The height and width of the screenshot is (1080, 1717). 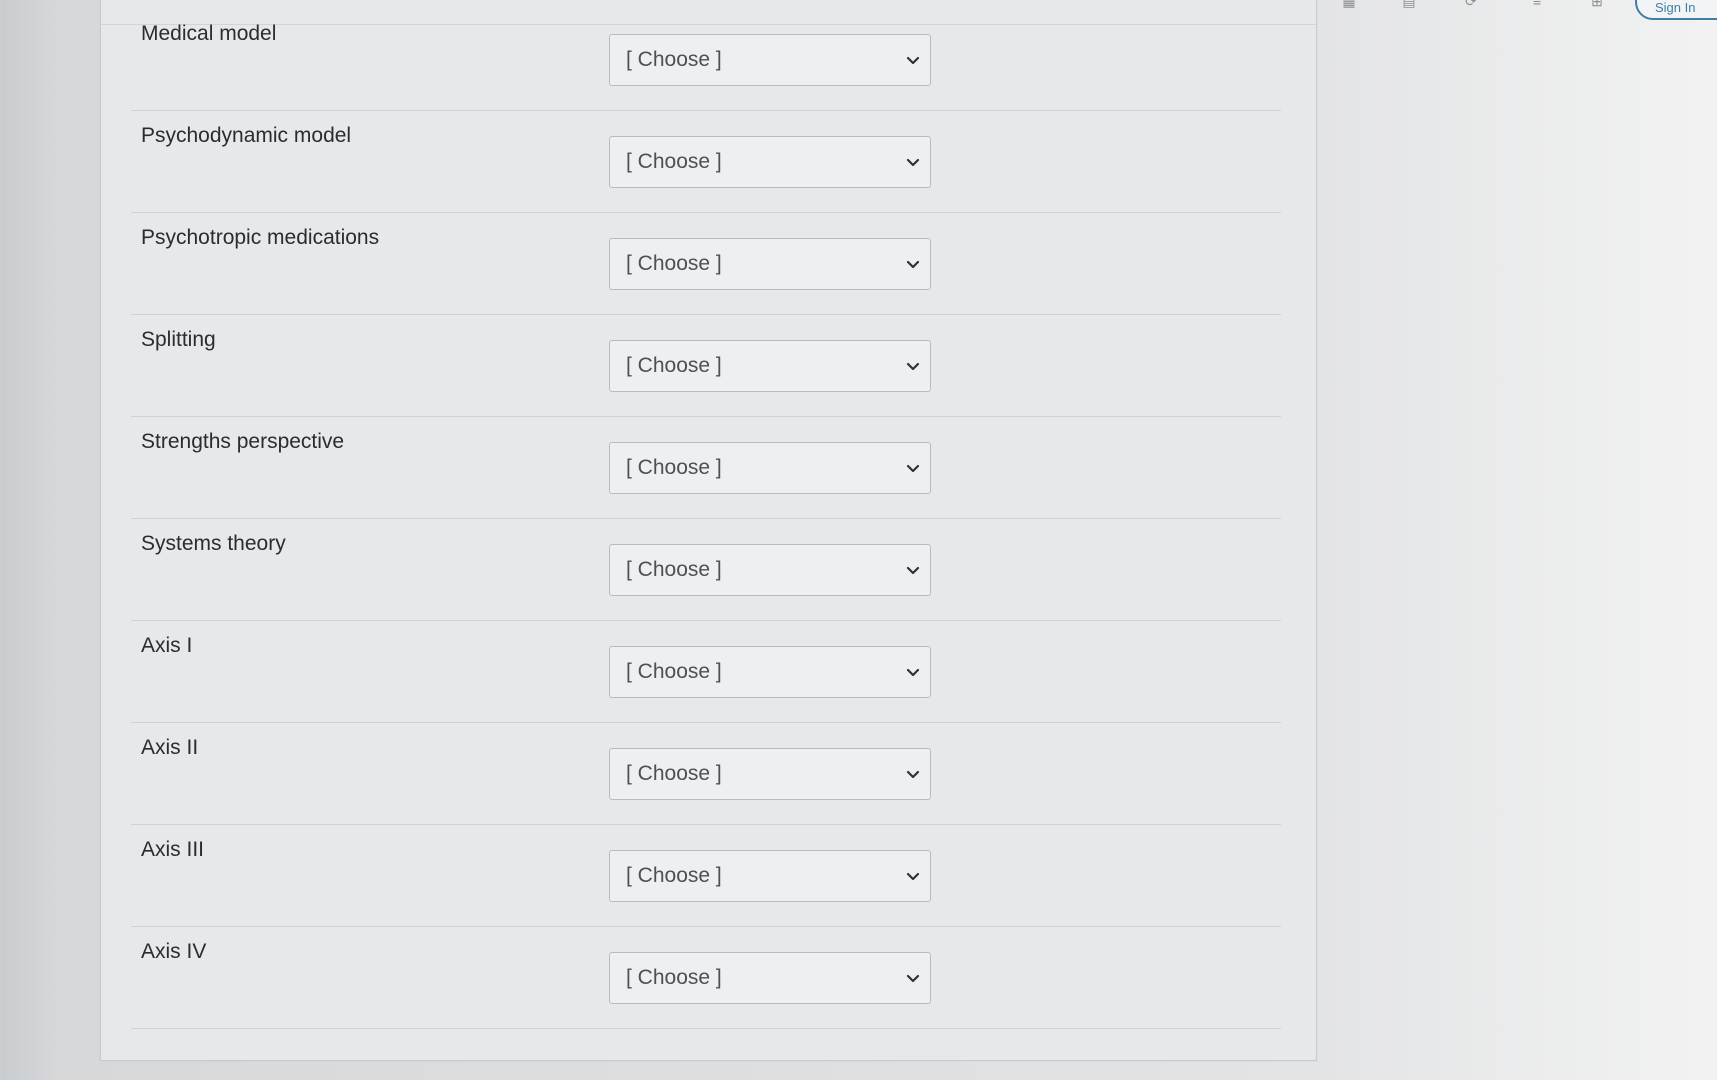 I want to click on match-term-label: Axis III, so click(x=173, y=849).